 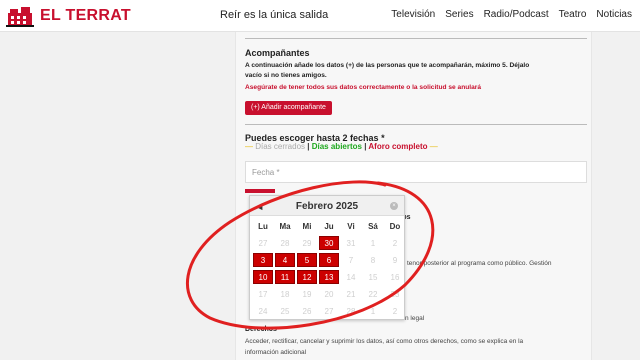 I want to click on nav-item-teatro: Teatro, so click(x=573, y=14).